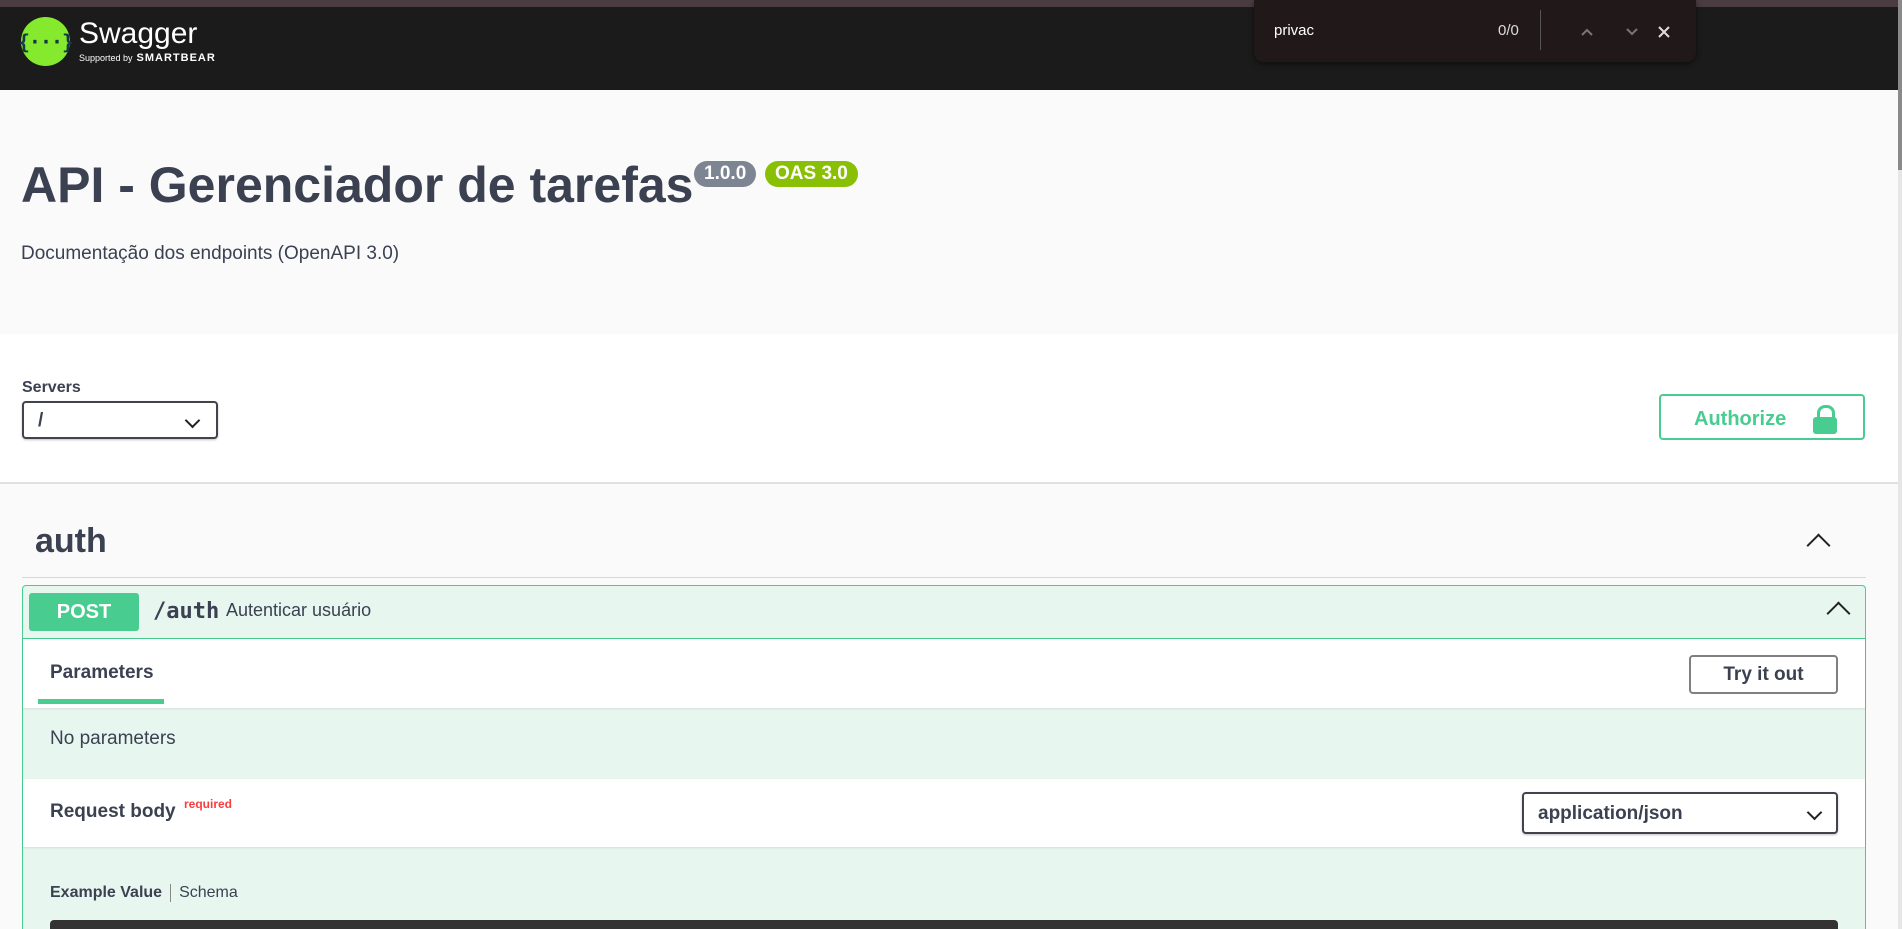 Image resolution: width=1902 pixels, height=929 pixels. I want to click on swagger-logo-icon: {···}, so click(46, 41).